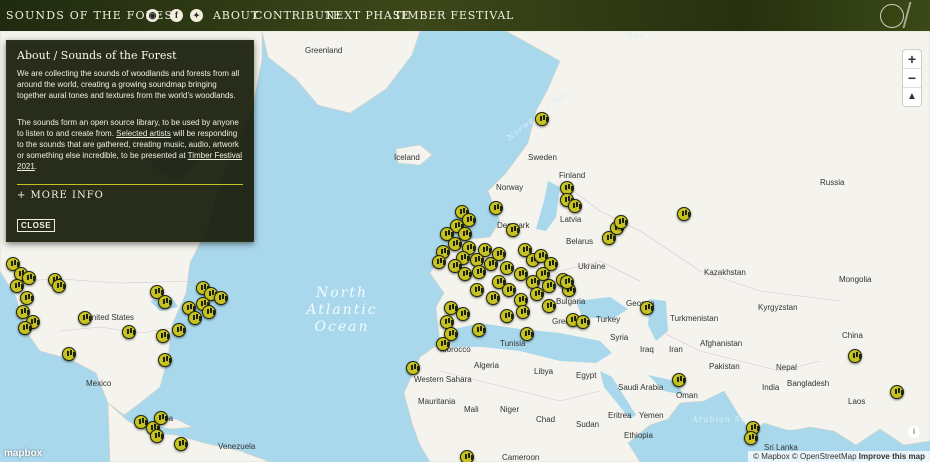 Image resolution: width=930 pixels, height=462 pixels. I want to click on label-pakistan: Pakistan, so click(724, 366).